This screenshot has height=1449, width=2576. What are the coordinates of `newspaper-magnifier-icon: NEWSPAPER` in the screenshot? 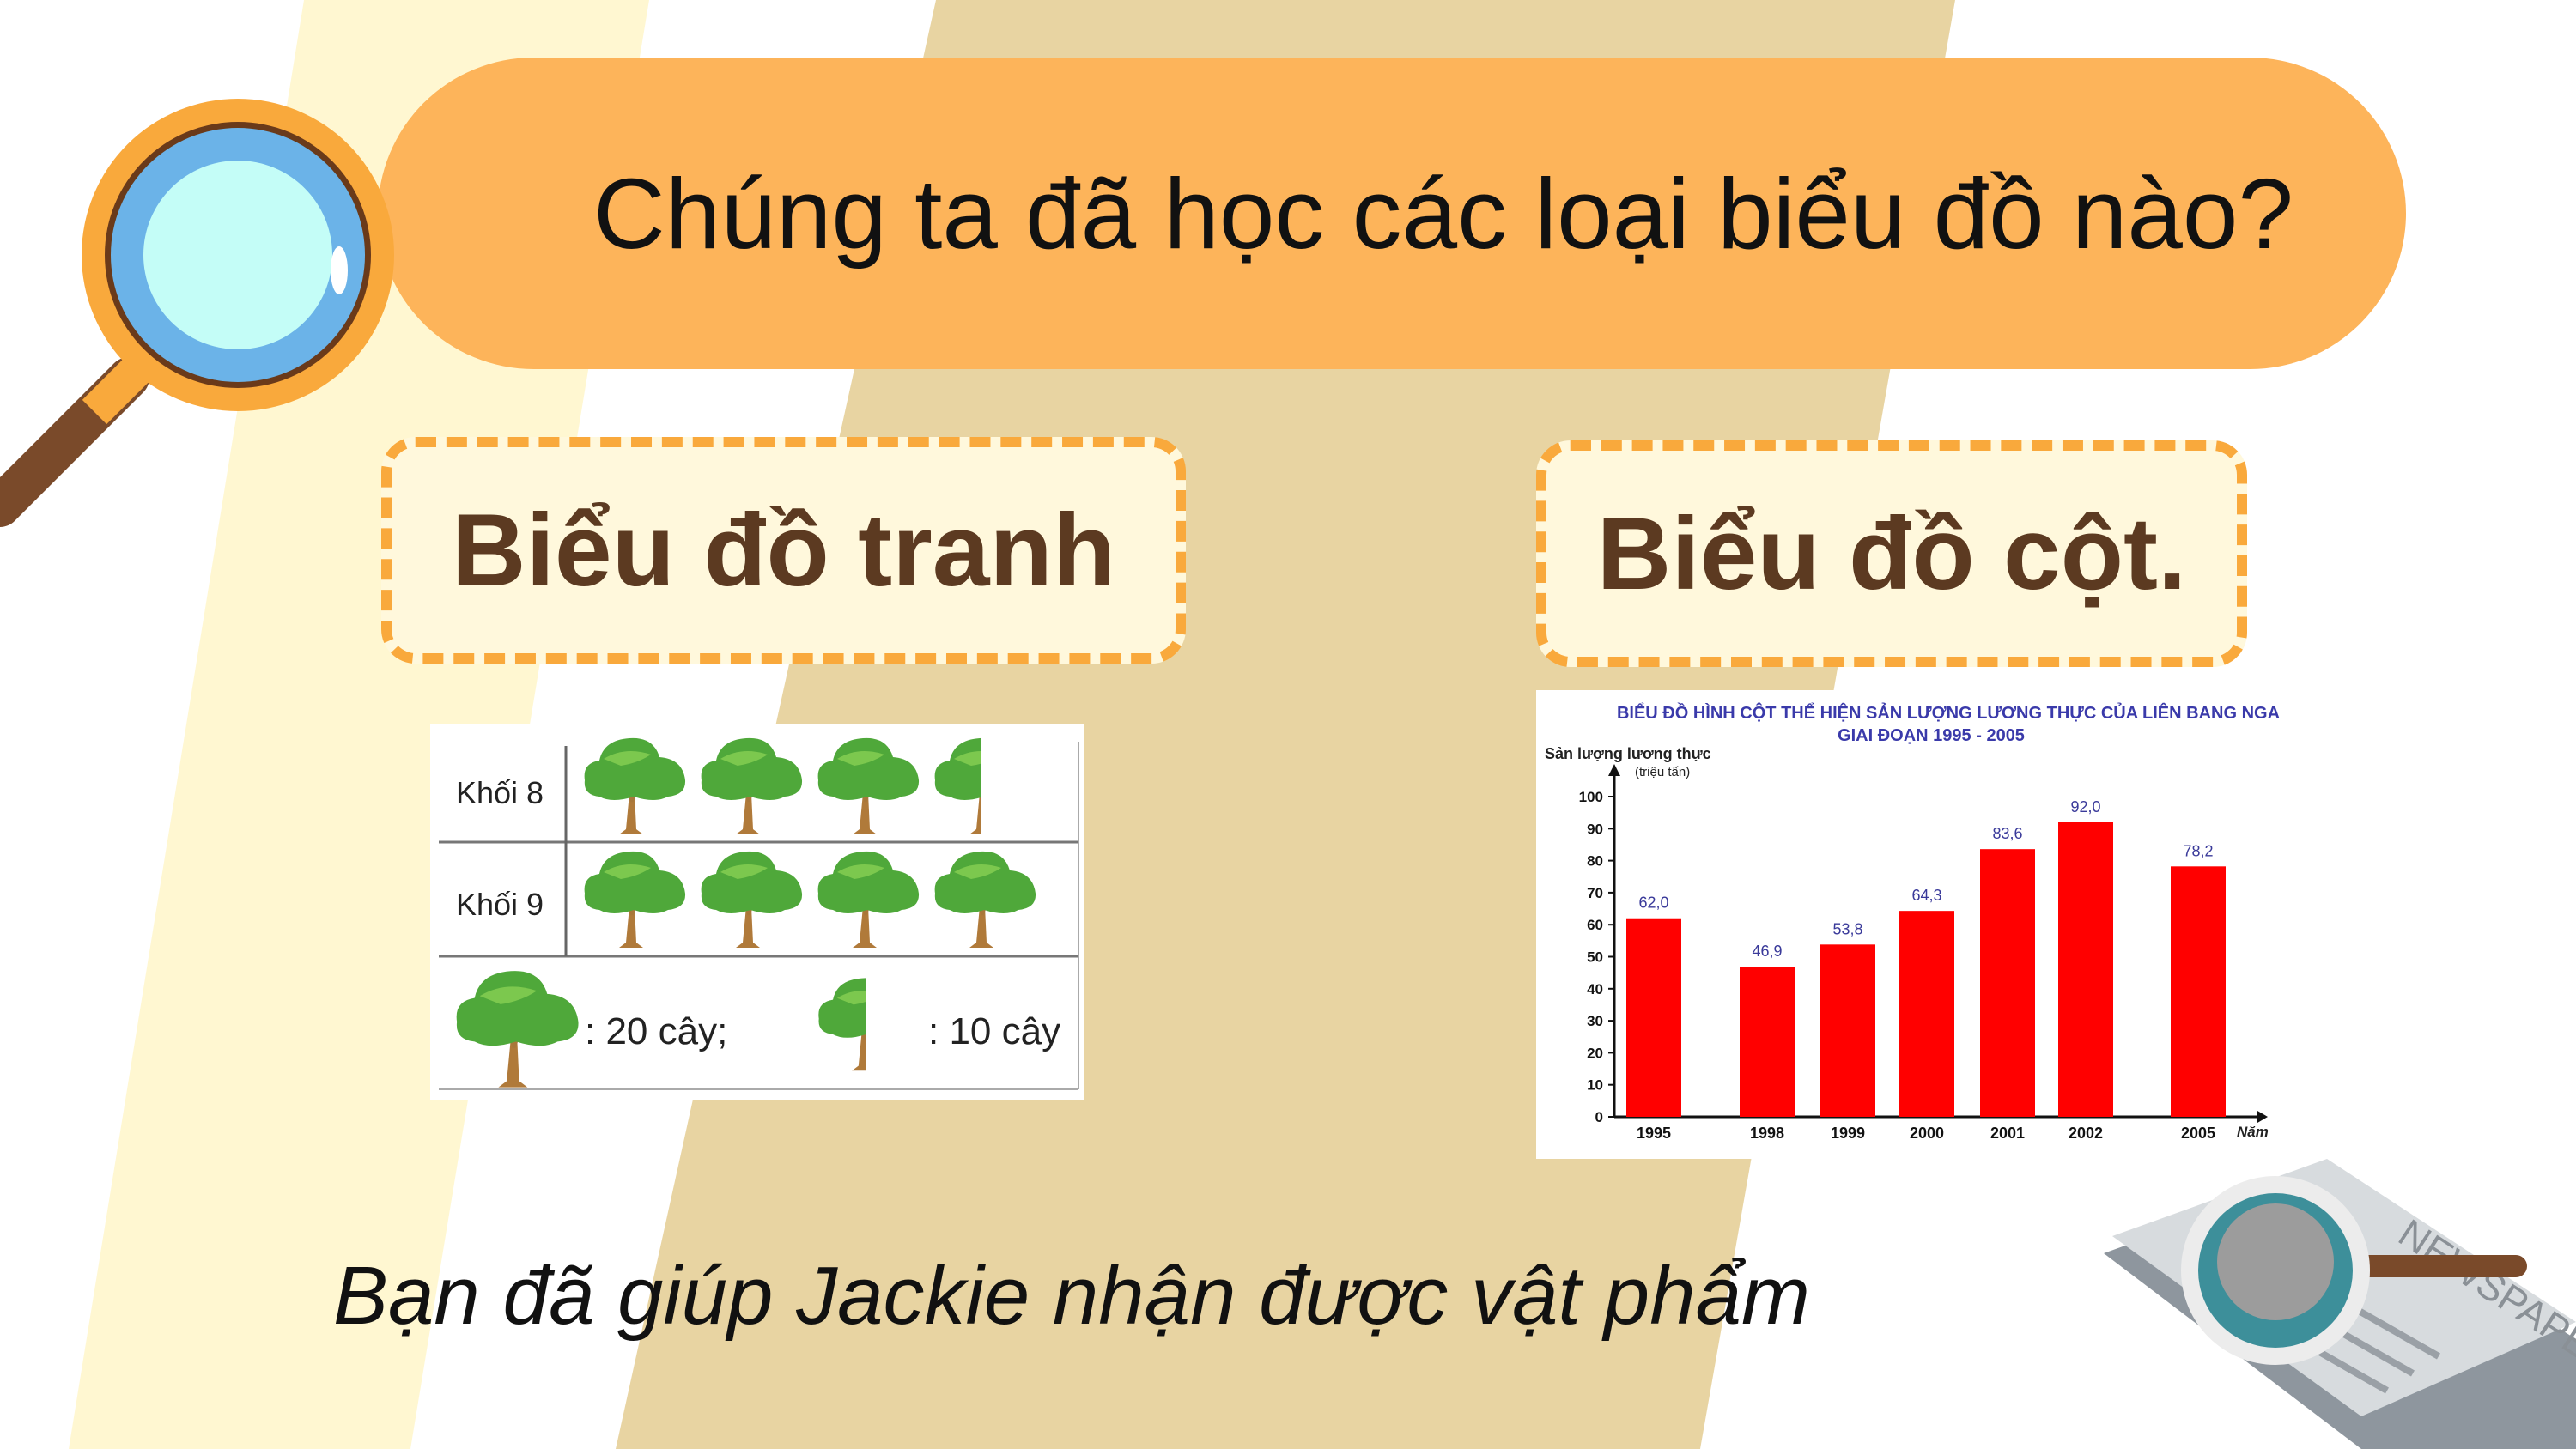 It's located at (2340, 1304).